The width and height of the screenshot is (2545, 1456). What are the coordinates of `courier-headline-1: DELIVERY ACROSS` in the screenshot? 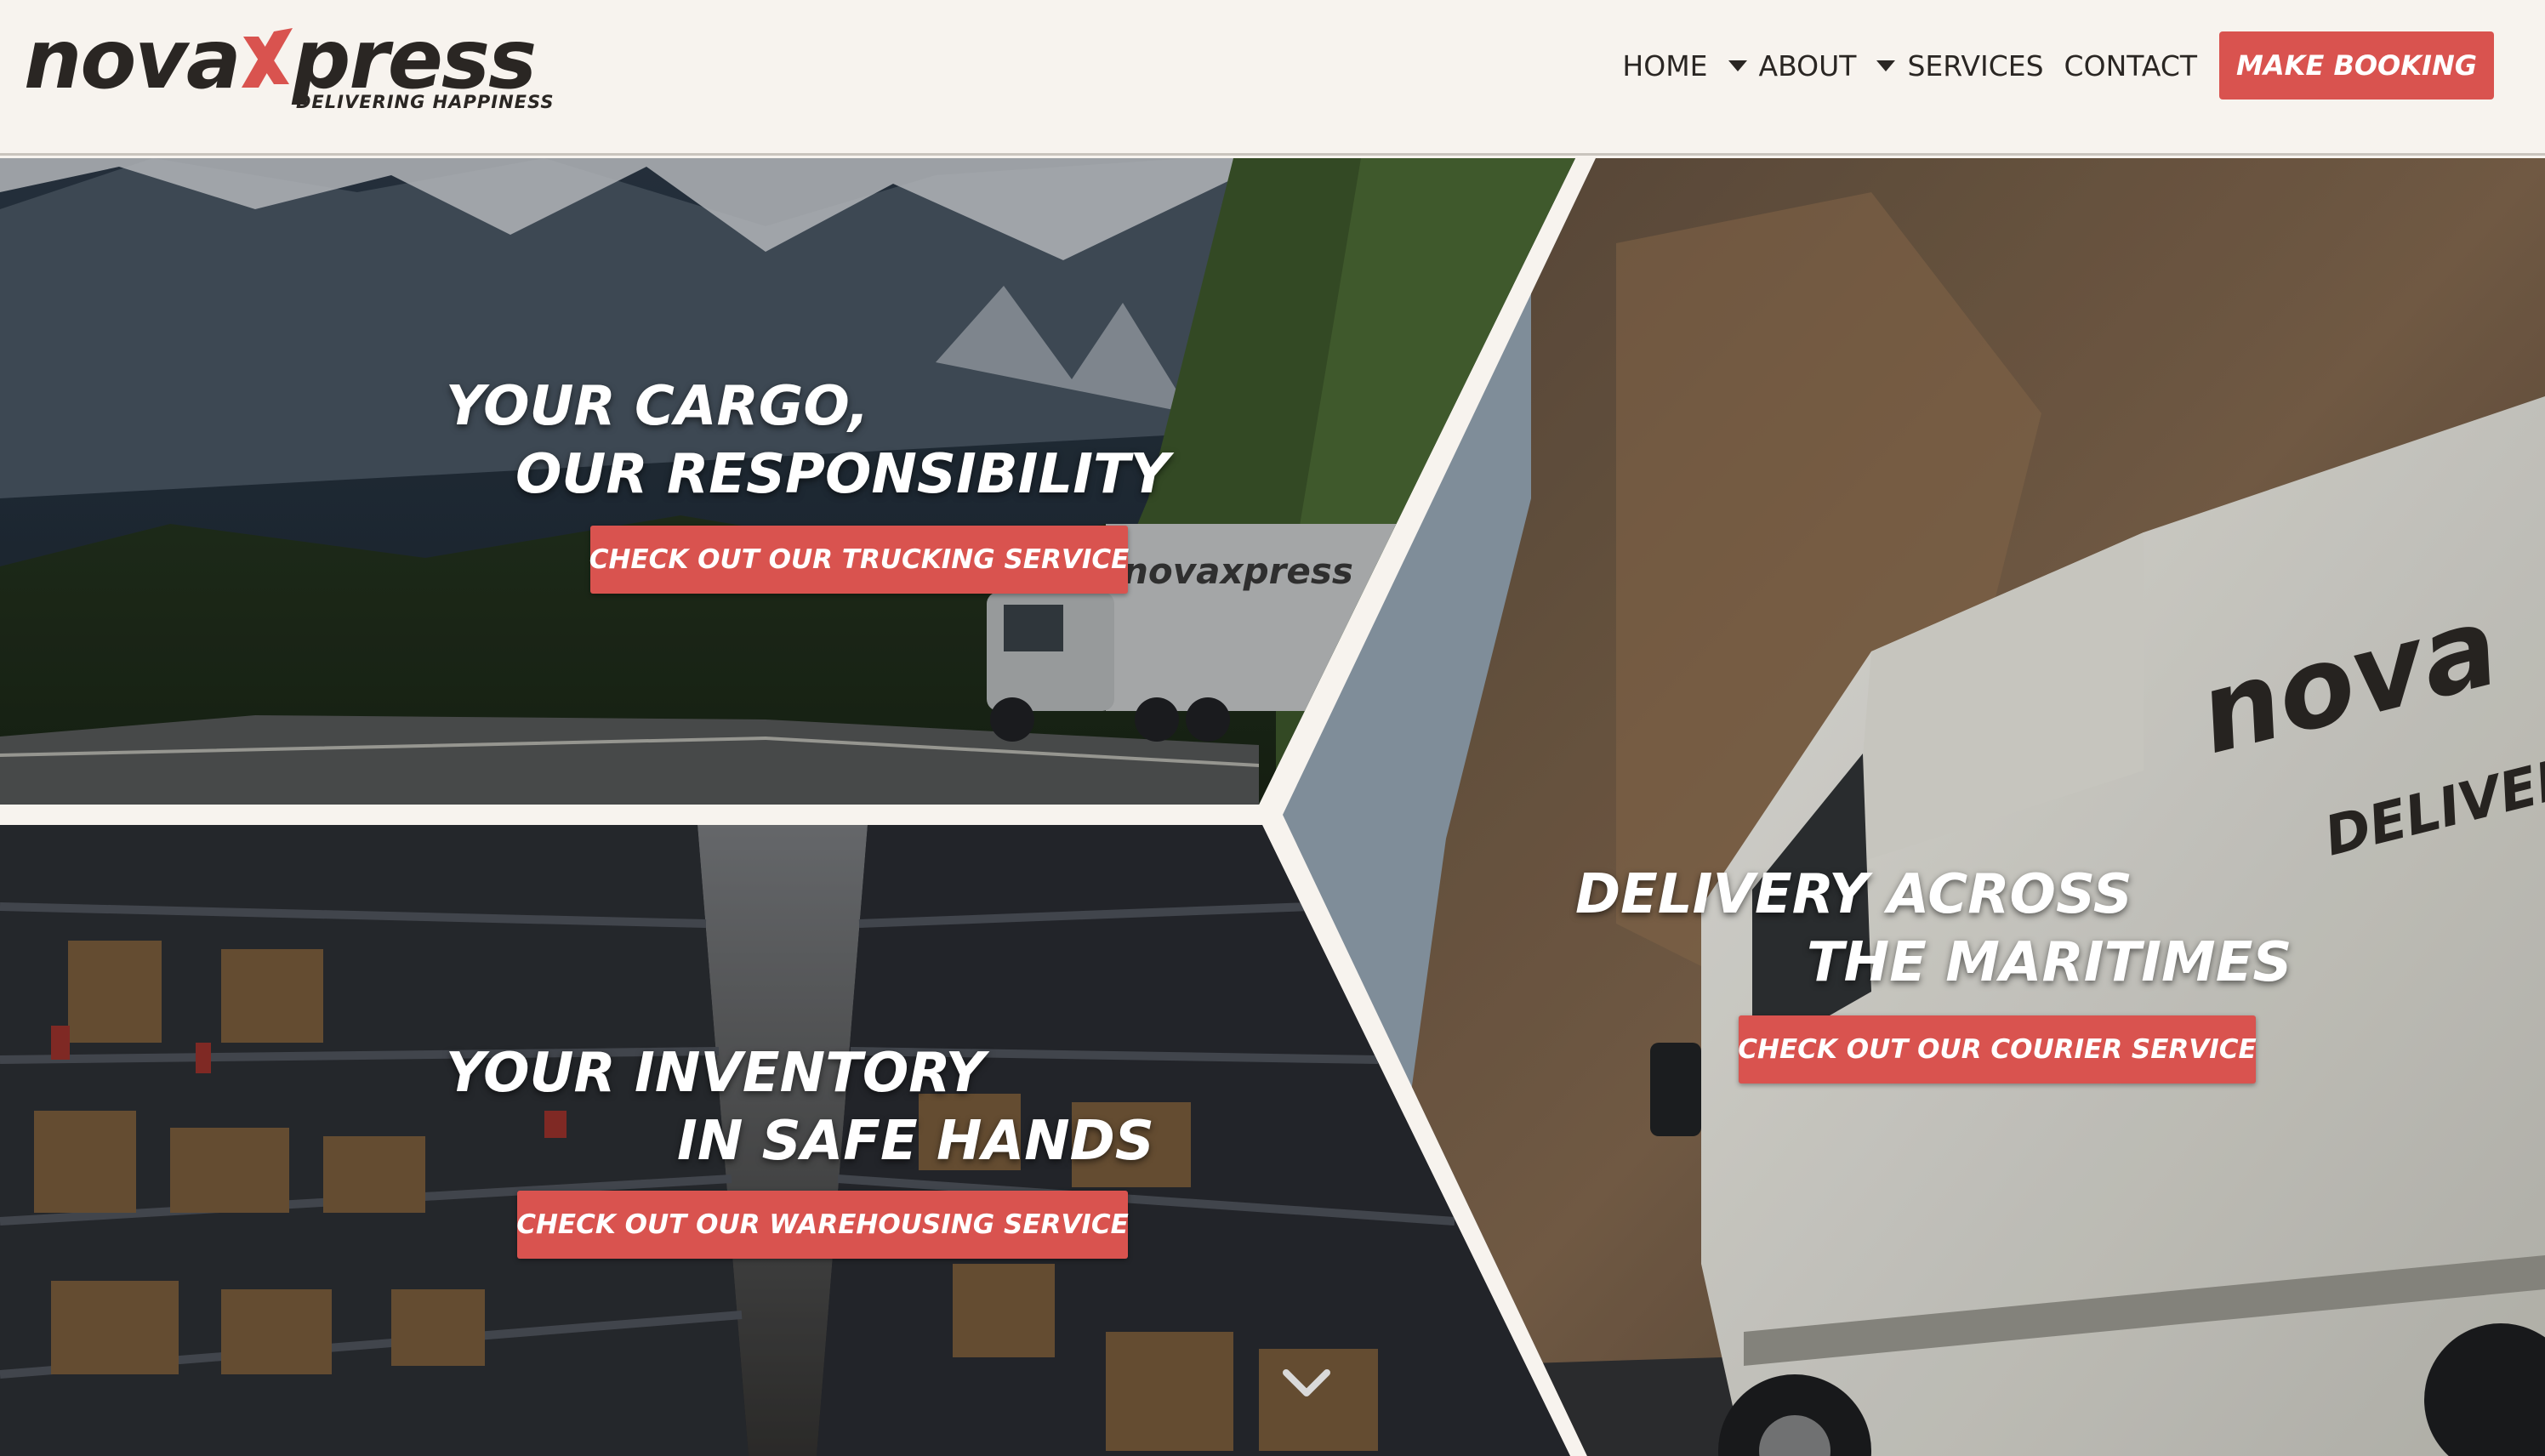 It's located at (1853, 895).